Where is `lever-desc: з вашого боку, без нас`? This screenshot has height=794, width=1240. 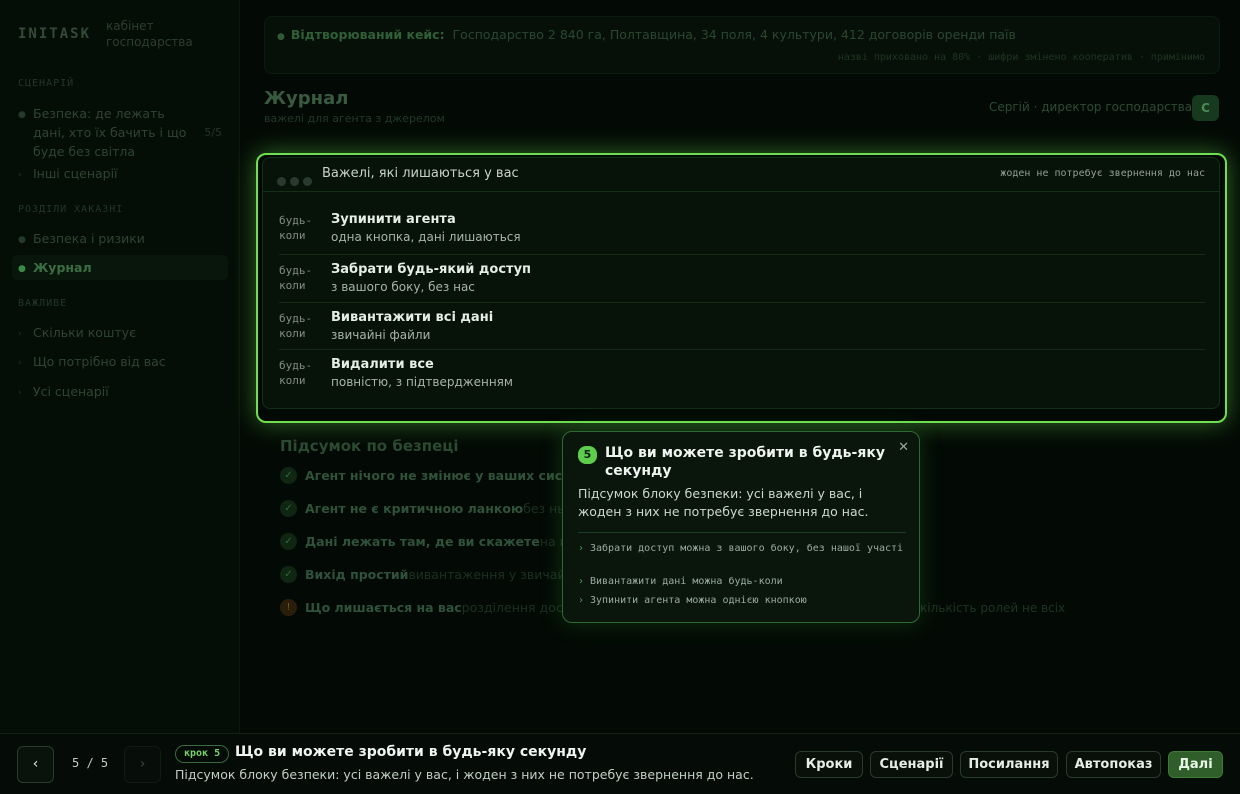 lever-desc: з вашого боку, без нас is located at coordinates (403, 287).